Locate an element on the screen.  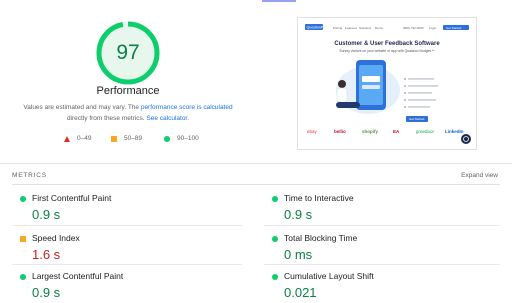
legend-range: 50–89 is located at coordinates (133, 138).